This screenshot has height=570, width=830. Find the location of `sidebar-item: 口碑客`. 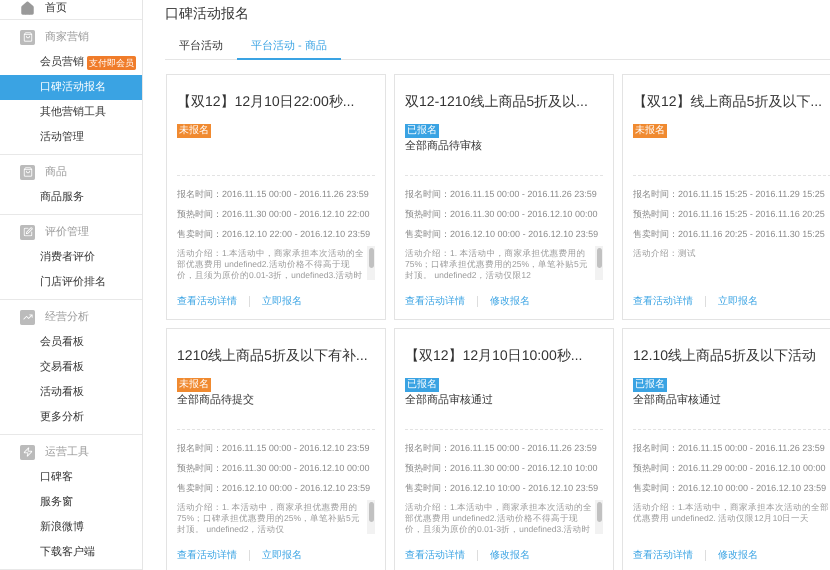

sidebar-item: 口碑客 is located at coordinates (71, 477).